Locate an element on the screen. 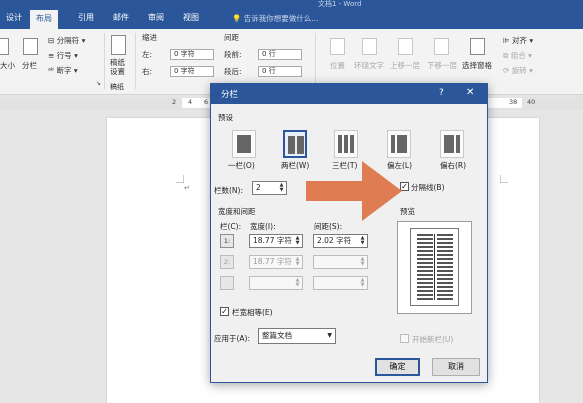 This screenshot has height=403, width=583. size-icon is located at coordinates (4, 46).